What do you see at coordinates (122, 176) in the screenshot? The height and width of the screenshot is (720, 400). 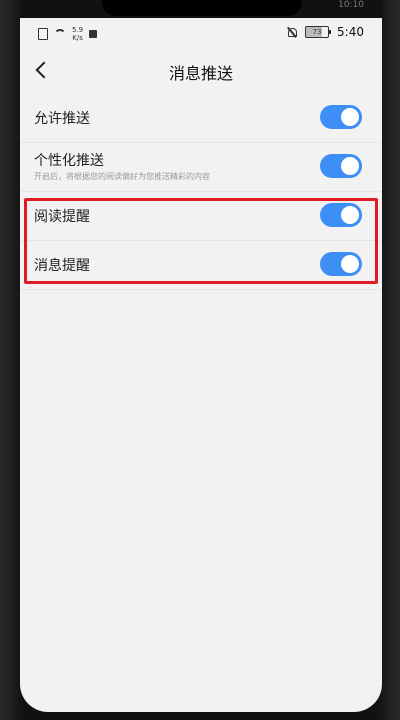 I see `setting-sublabel: 开启后，将根据您的阅读偏好为您推送精彩的内容` at bounding box center [122, 176].